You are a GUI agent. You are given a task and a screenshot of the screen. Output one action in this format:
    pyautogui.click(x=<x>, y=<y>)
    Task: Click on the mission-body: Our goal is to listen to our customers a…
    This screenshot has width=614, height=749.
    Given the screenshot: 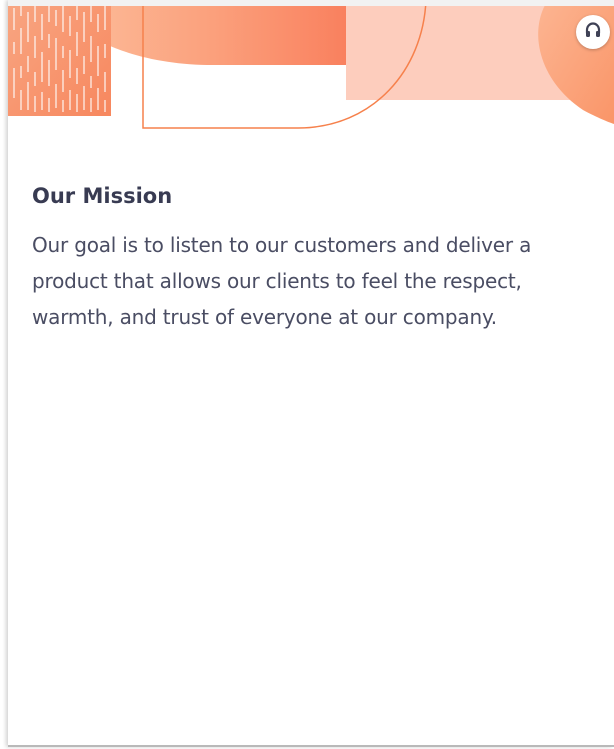 What is the action you would take?
    pyautogui.click(x=282, y=281)
    